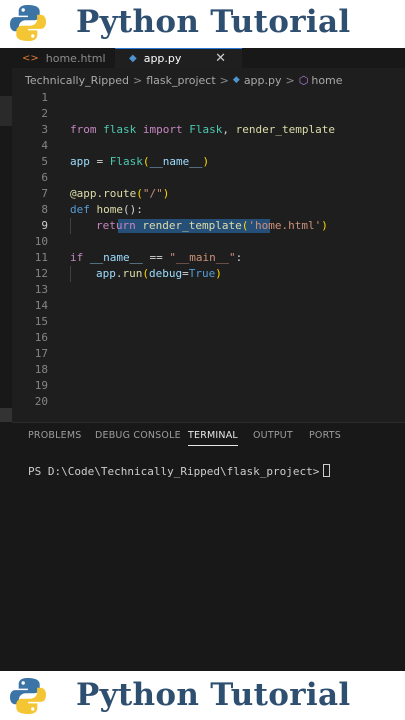 The height and width of the screenshot is (720, 405). I want to click on editor-tabs: <> home.html ◆ app.py ✕, so click(208, 58).